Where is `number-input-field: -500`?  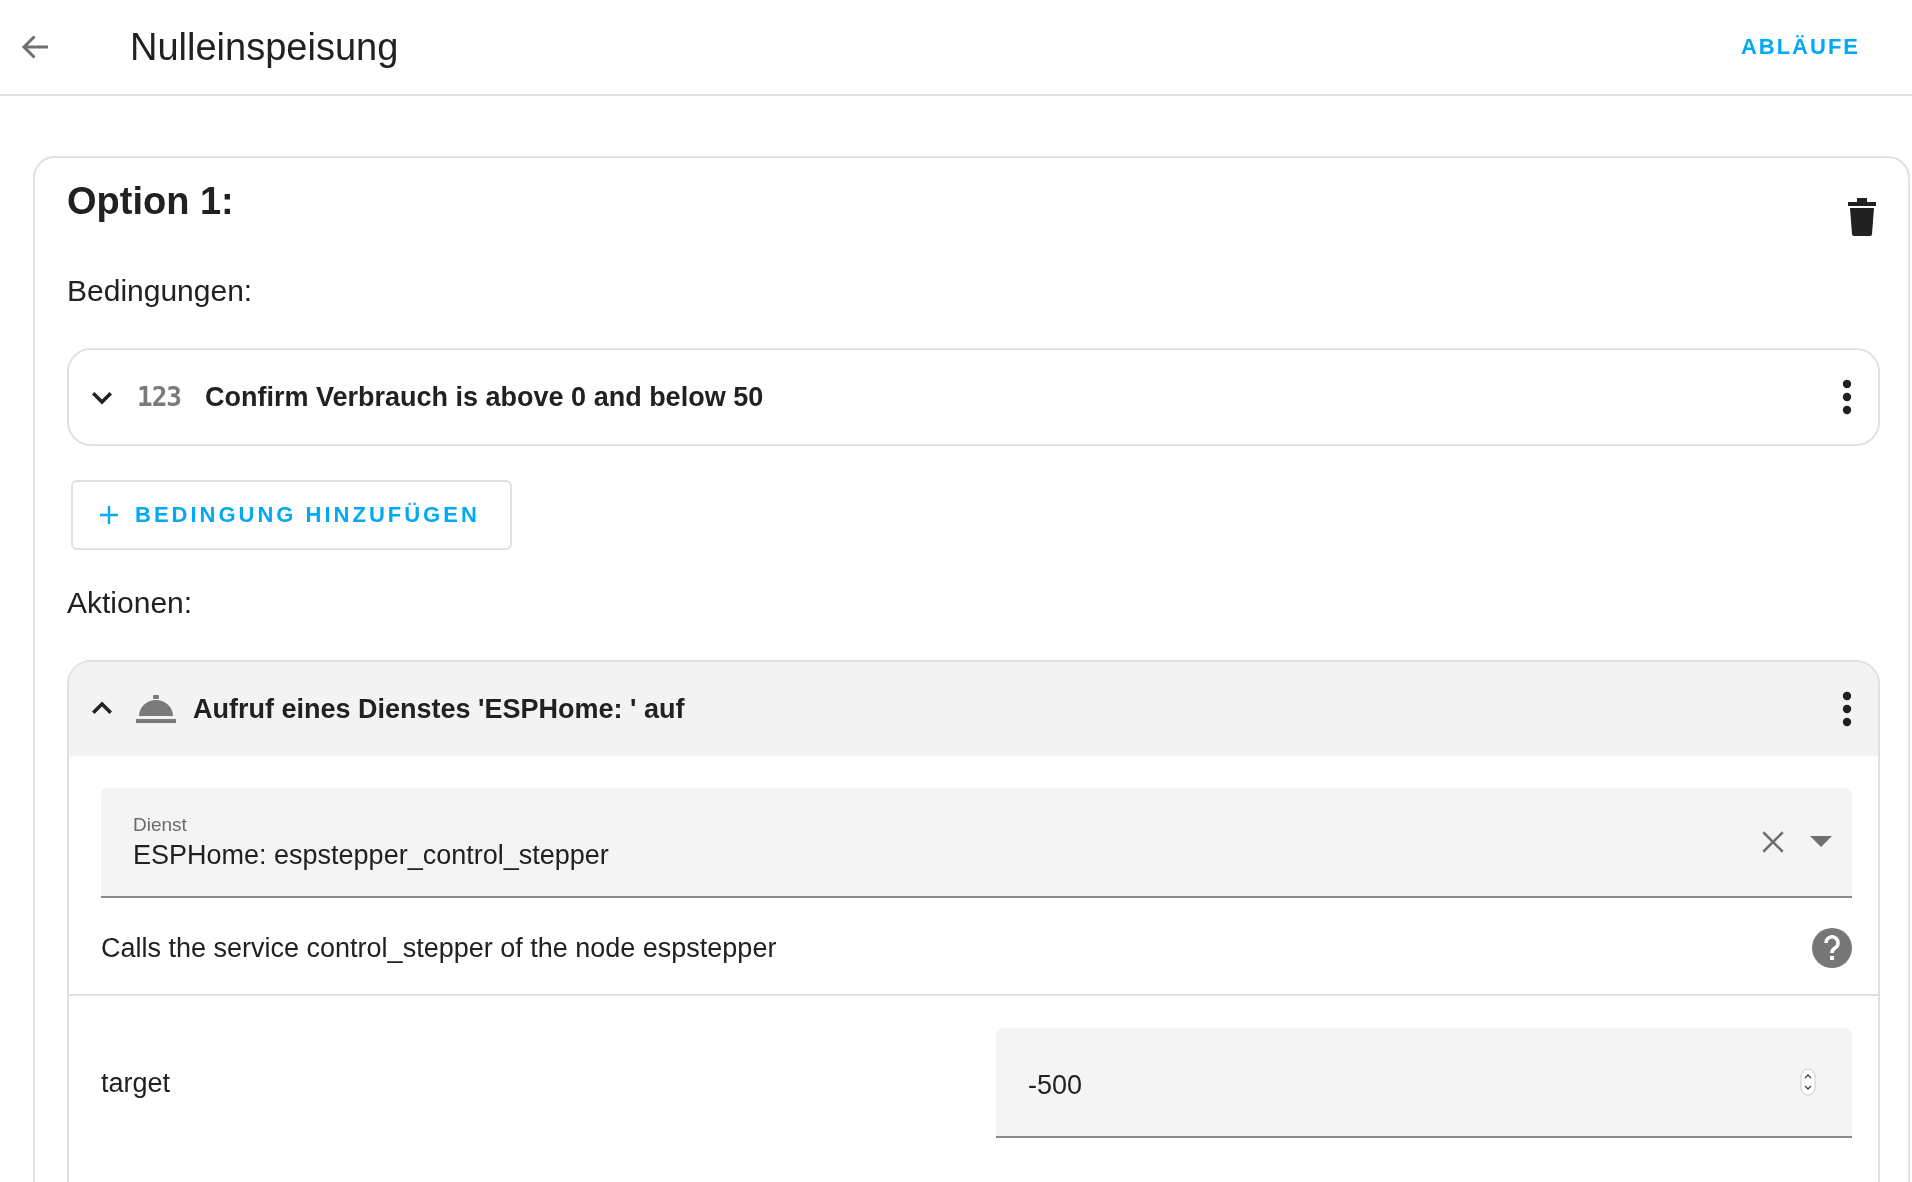
number-input-field: -500 is located at coordinates (1424, 1083).